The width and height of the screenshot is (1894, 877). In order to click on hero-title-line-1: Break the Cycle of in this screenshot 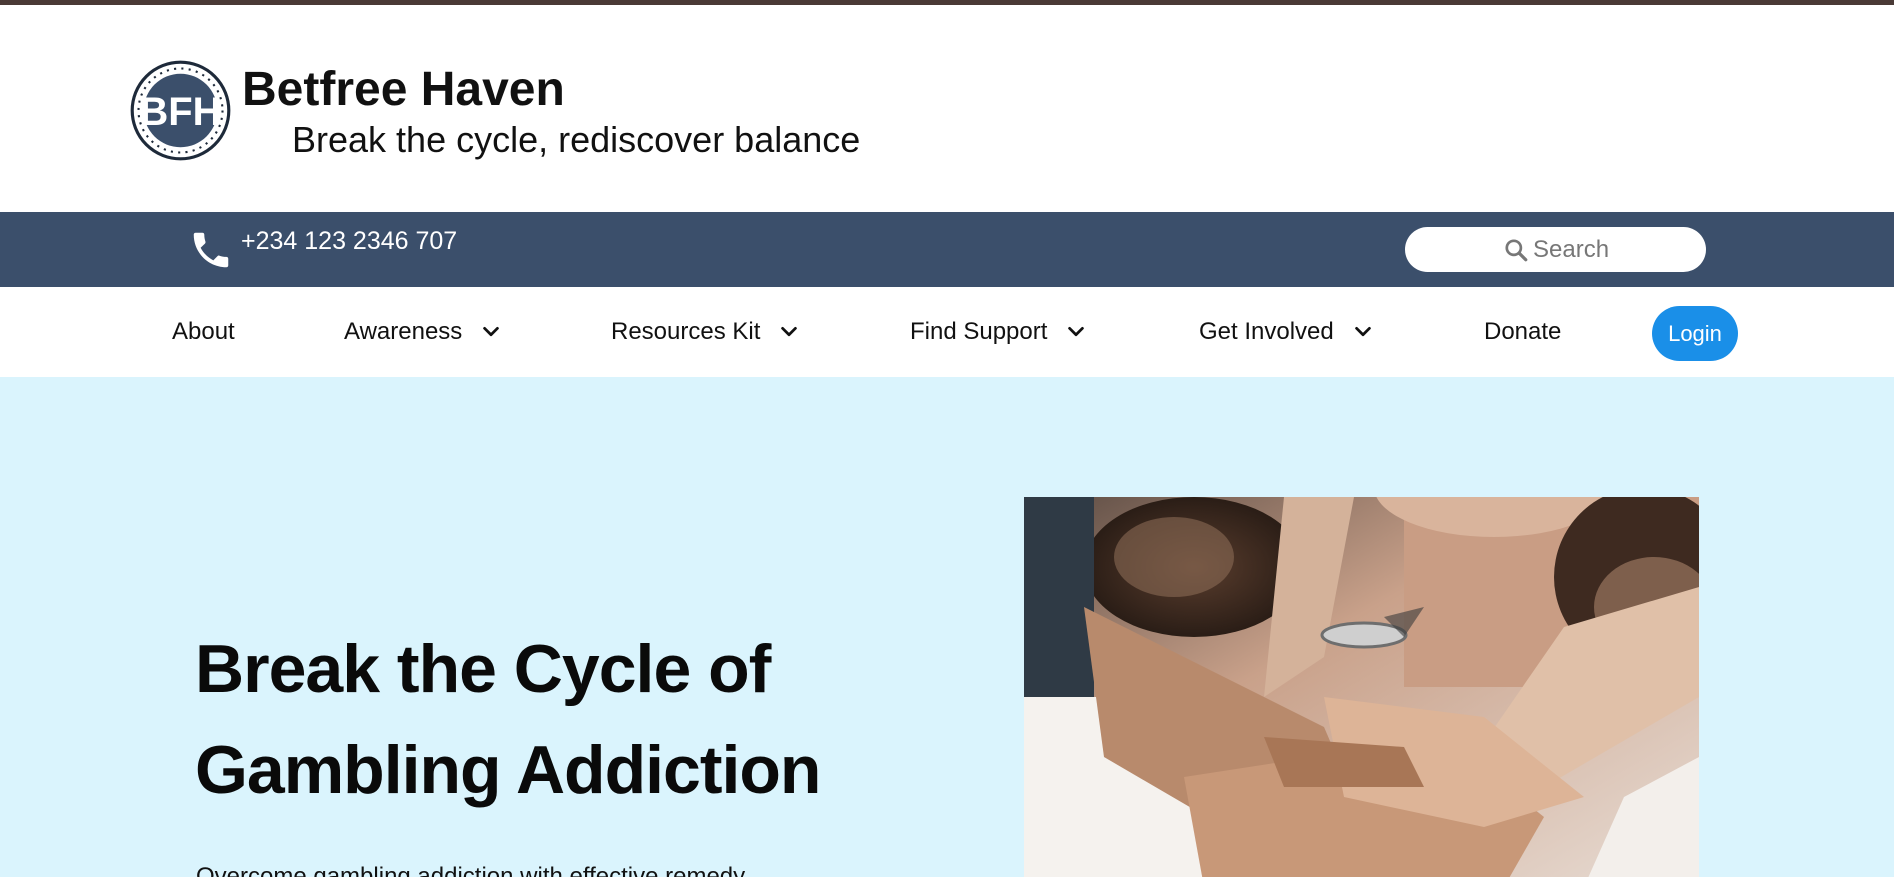, I will do `click(483, 669)`.